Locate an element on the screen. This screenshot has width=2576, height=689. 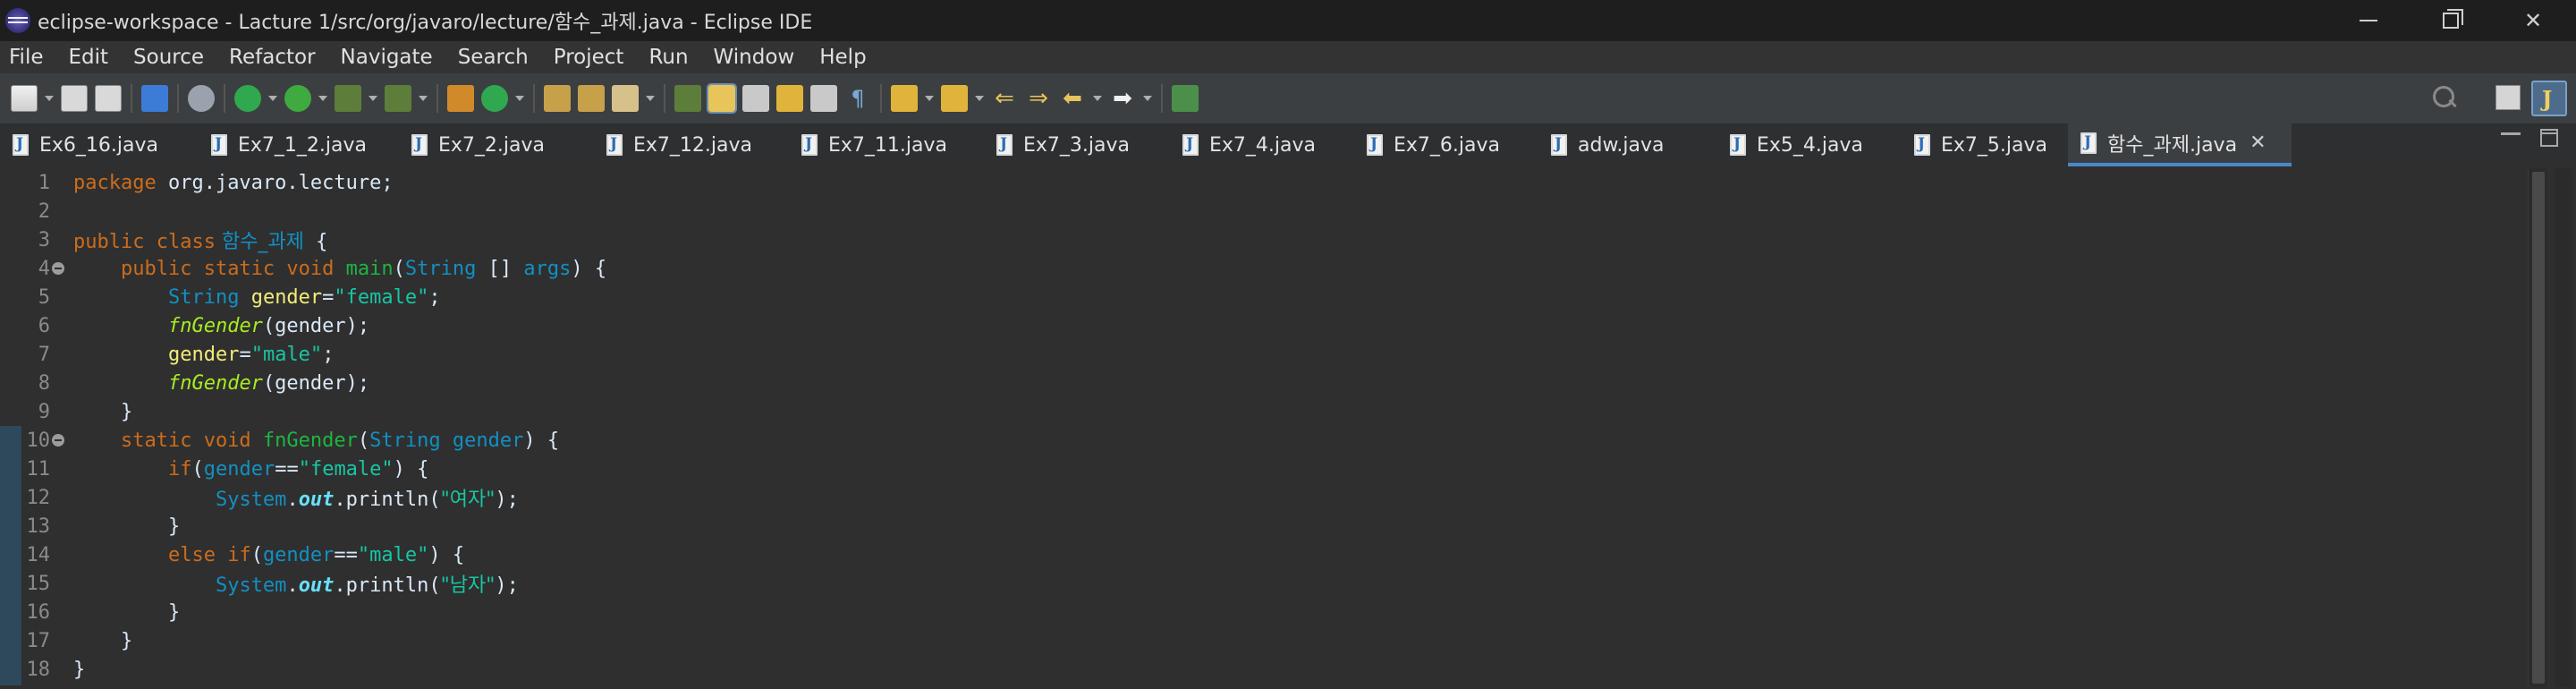
coverage-dropdown-icon is located at coordinates (373, 99).